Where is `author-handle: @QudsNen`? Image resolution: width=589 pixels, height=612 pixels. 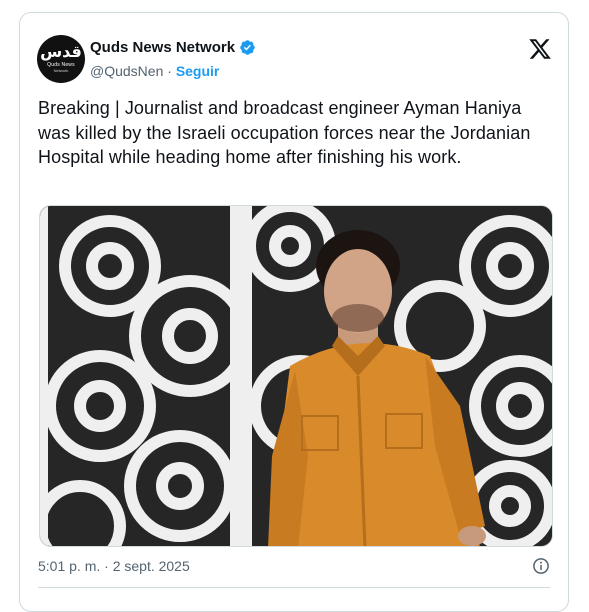 author-handle: @QudsNen is located at coordinates (126, 71).